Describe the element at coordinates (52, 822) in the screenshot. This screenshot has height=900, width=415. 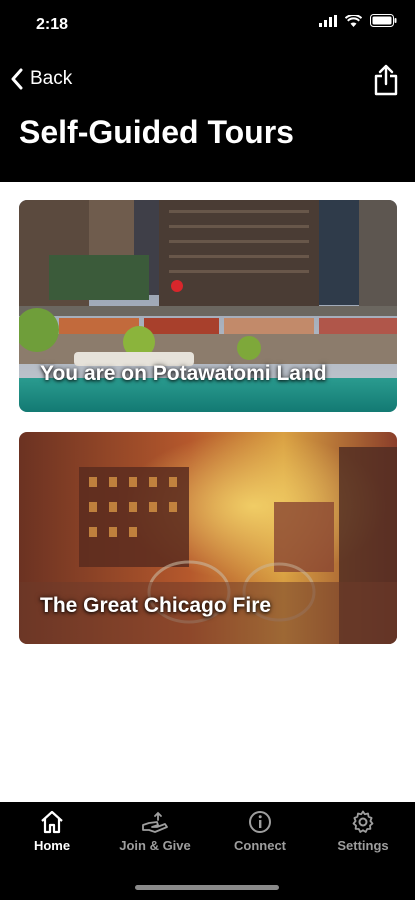
I see `home-icon` at that location.